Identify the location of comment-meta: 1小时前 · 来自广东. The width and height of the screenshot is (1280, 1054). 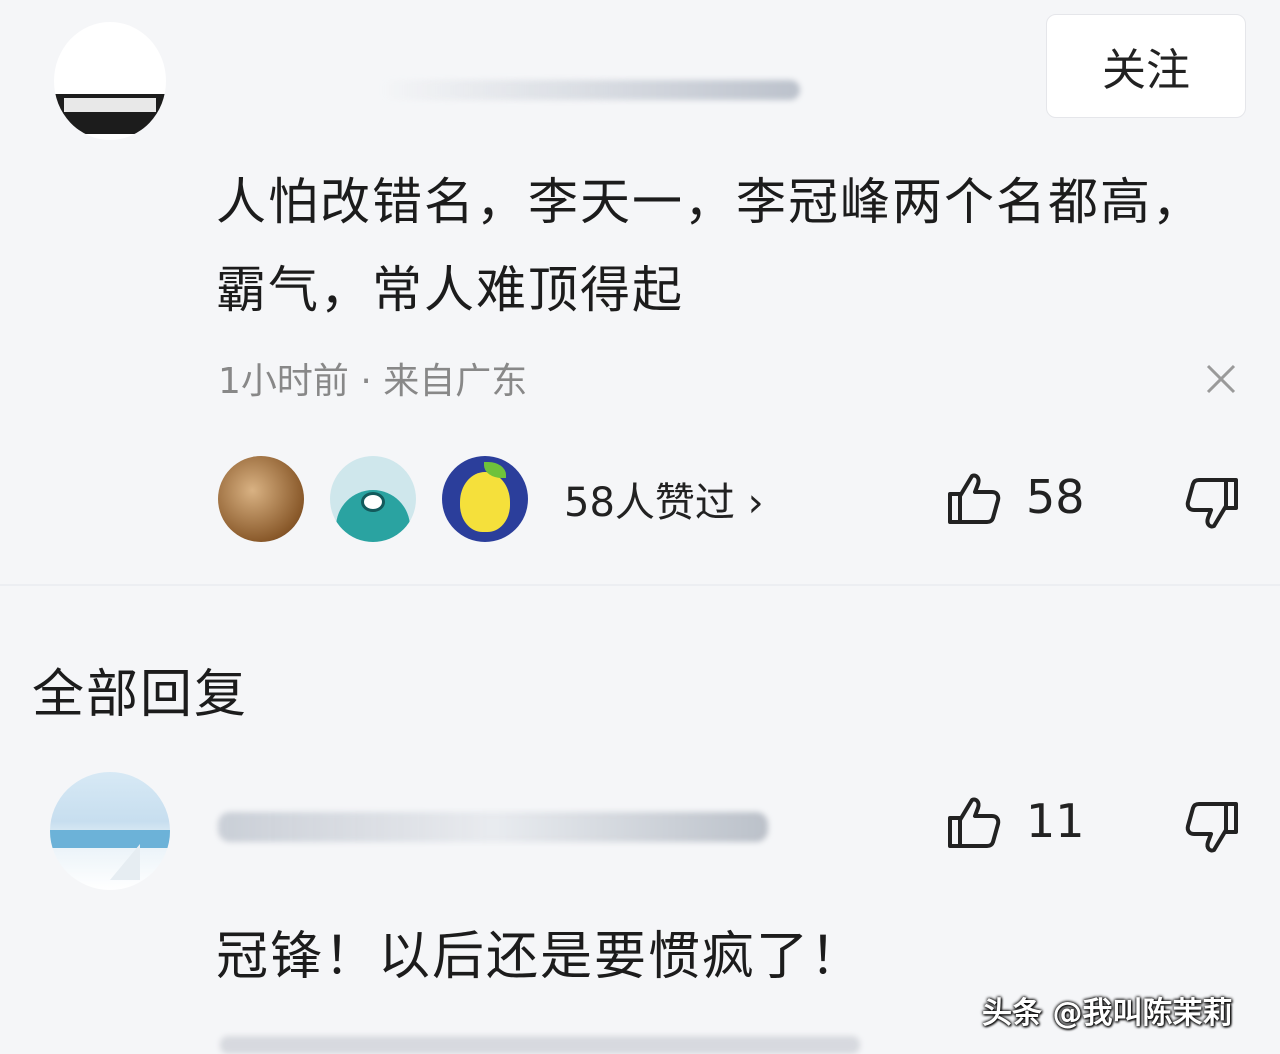
(373, 381).